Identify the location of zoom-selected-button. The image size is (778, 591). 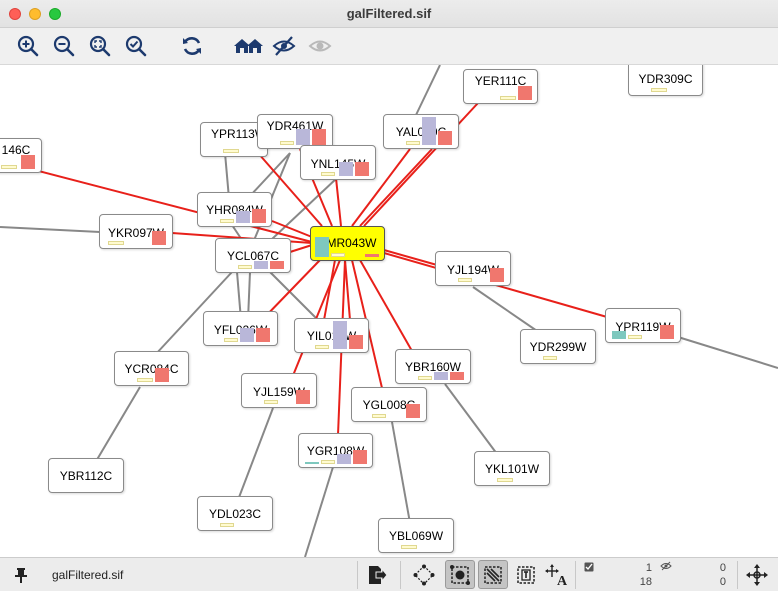
(136, 46).